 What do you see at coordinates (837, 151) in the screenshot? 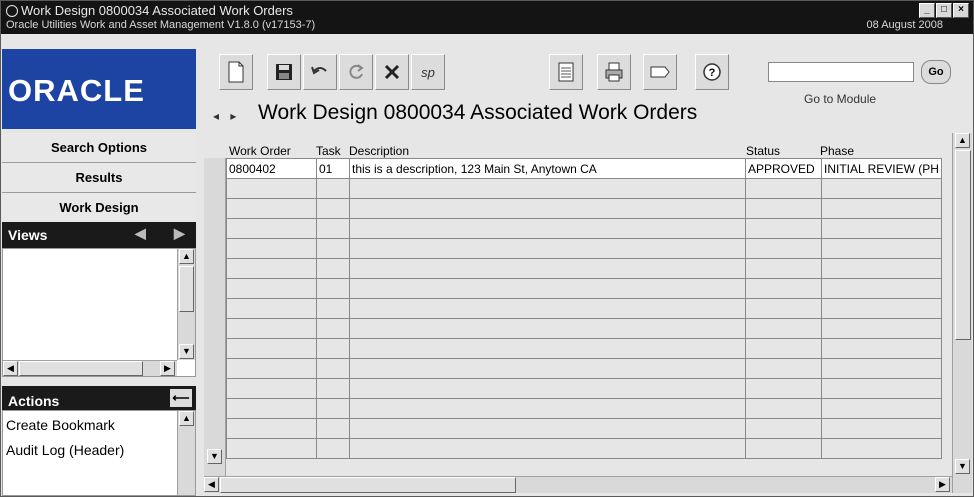
I see `col-header-phase: Phase` at bounding box center [837, 151].